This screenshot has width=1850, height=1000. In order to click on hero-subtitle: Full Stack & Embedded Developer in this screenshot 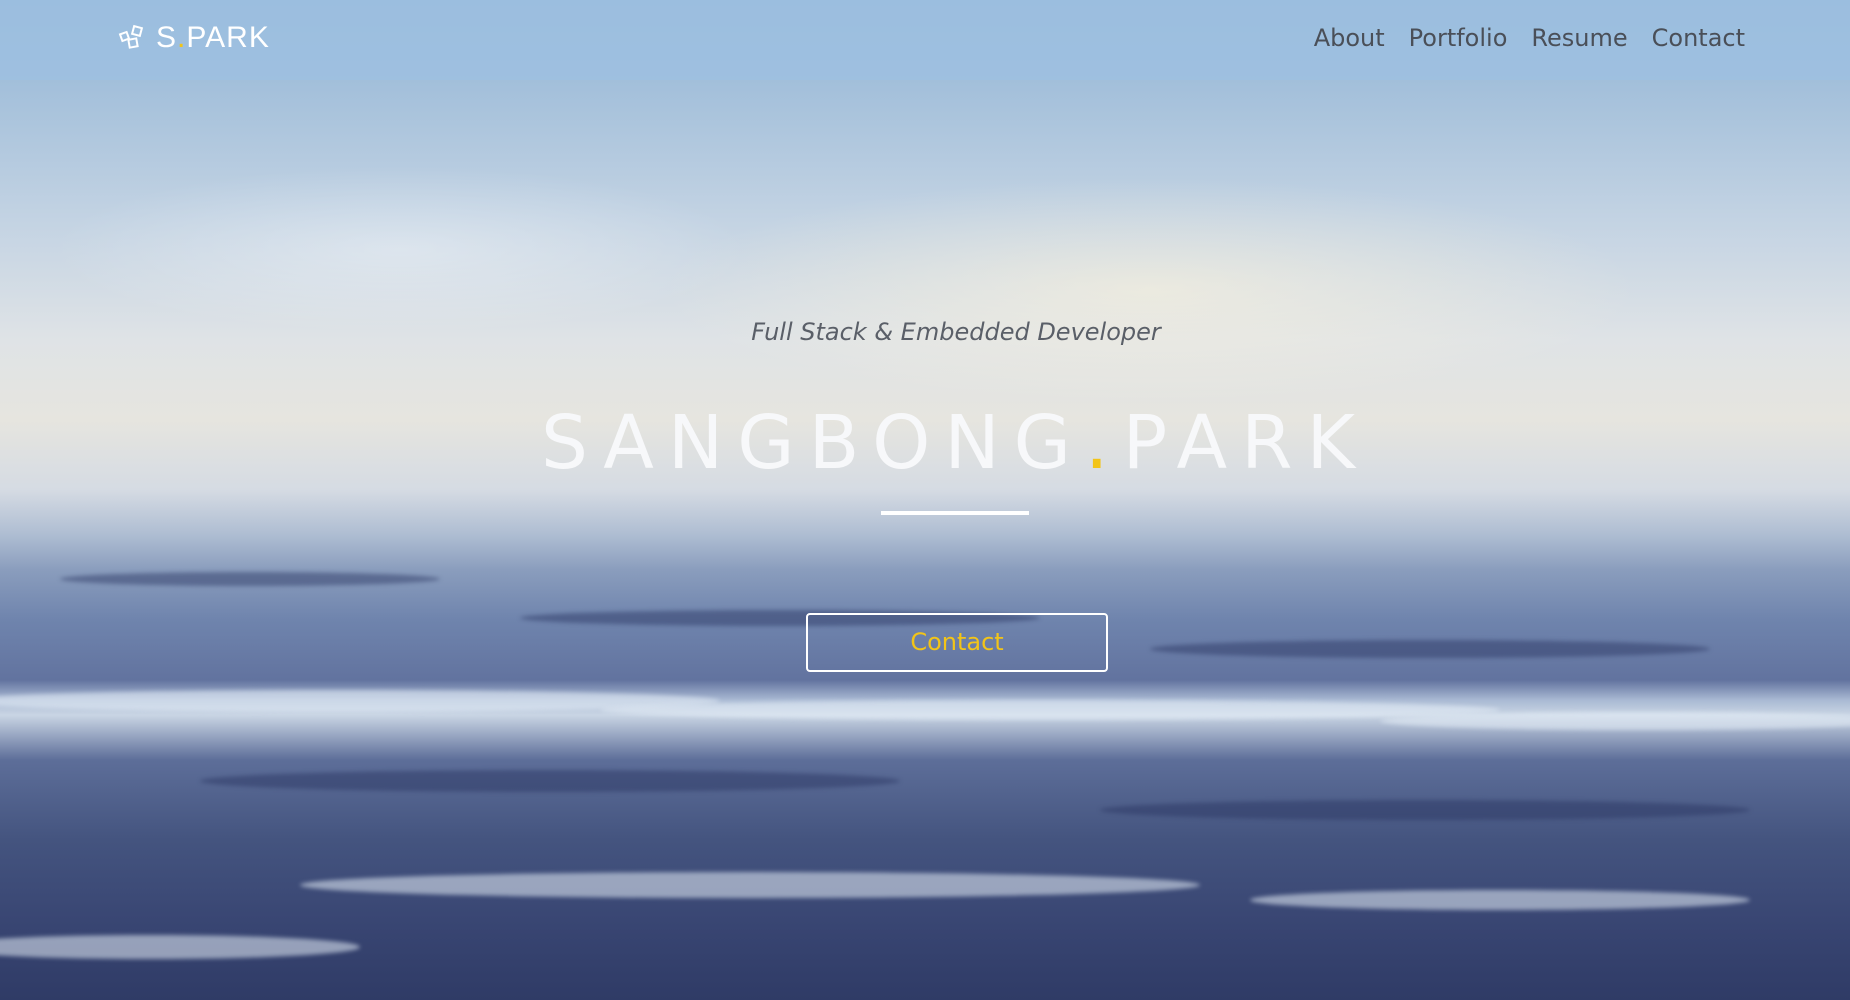, I will do `click(956, 332)`.